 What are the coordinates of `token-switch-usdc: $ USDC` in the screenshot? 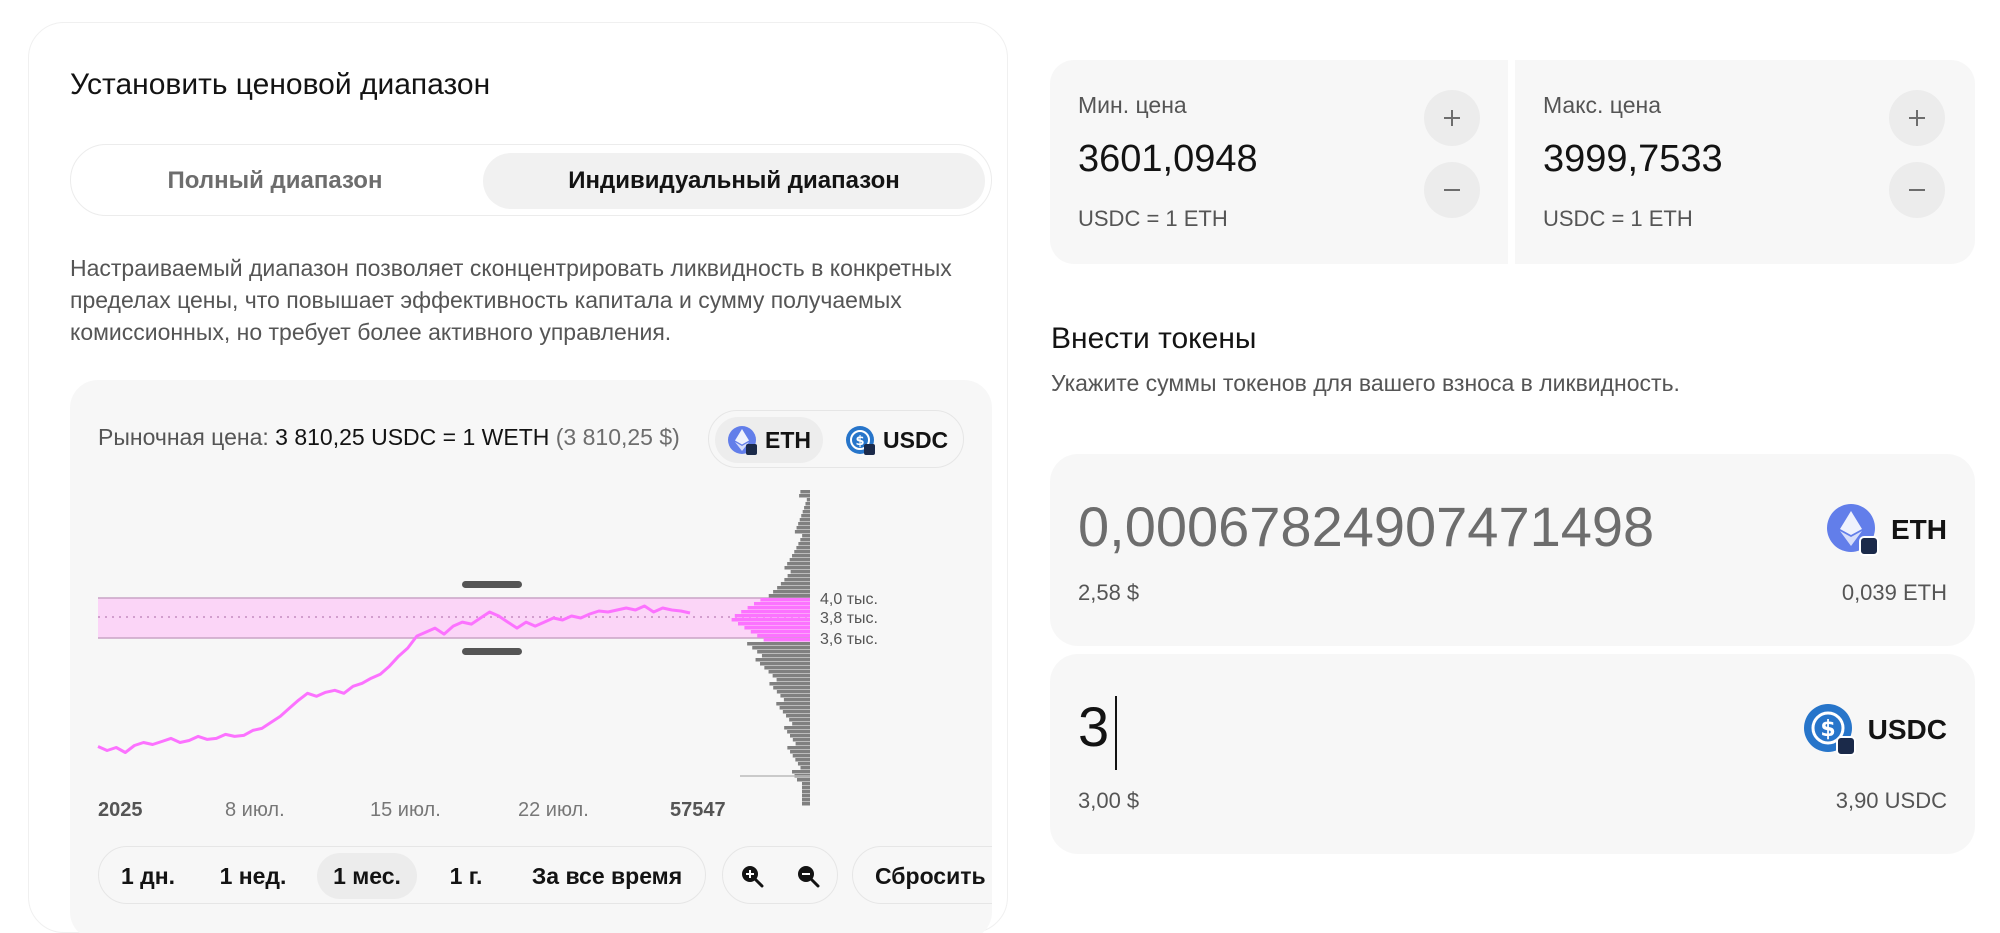 It's located at (896, 440).